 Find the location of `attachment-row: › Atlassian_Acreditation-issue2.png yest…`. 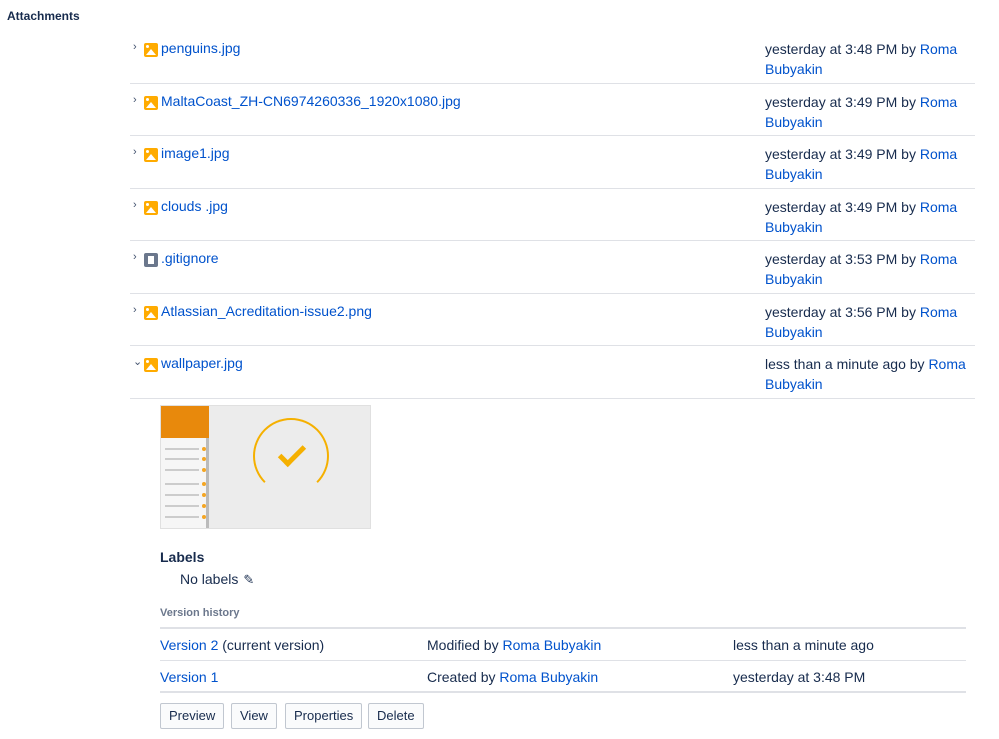

attachment-row: › Atlassian_Acreditation-issue2.png yest… is located at coordinates (552, 320).